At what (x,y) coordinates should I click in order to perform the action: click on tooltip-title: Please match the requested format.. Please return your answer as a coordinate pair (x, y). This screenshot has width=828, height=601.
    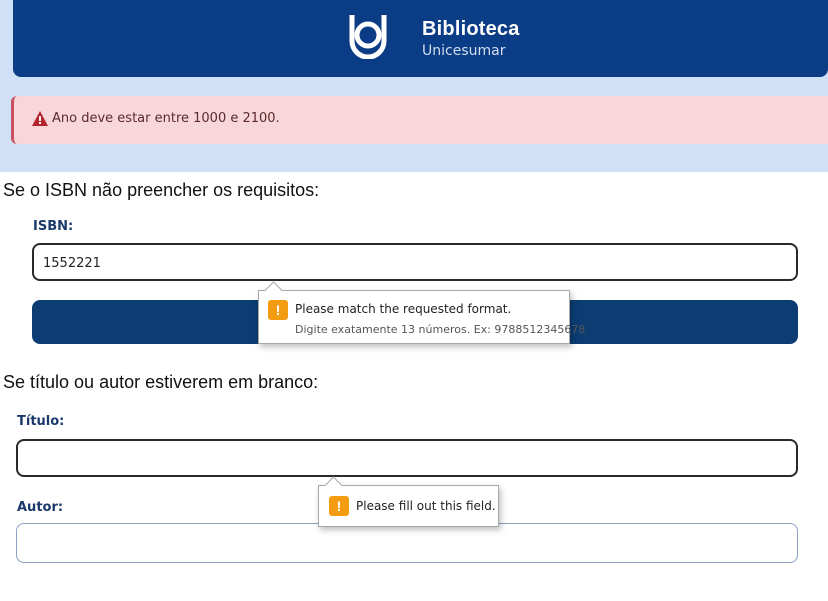
    Looking at the image, I should click on (403, 309).